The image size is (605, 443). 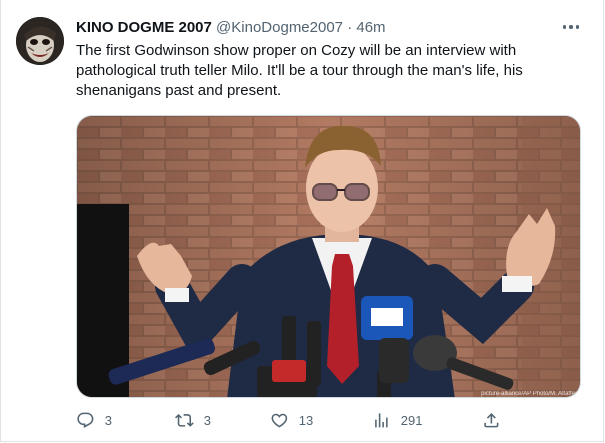 I want to click on user-handle: @KinoDogme2007, so click(x=279, y=27).